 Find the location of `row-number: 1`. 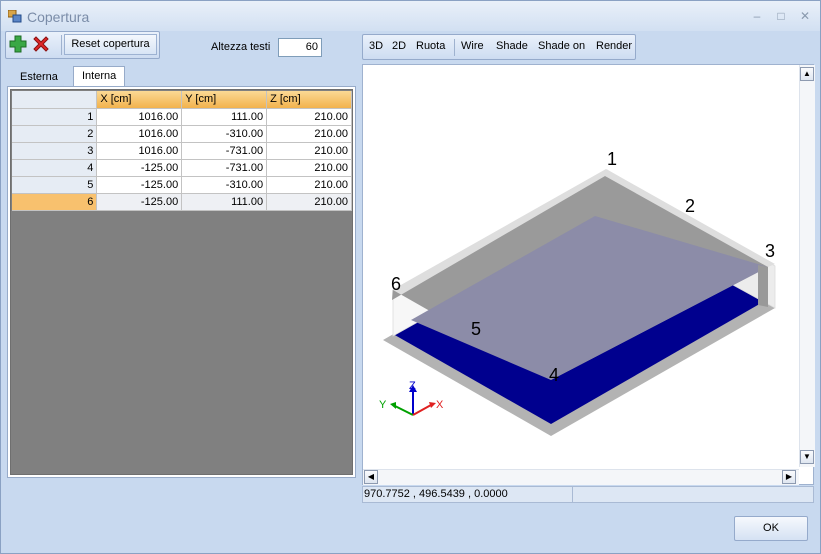

row-number: 1 is located at coordinates (55, 117).